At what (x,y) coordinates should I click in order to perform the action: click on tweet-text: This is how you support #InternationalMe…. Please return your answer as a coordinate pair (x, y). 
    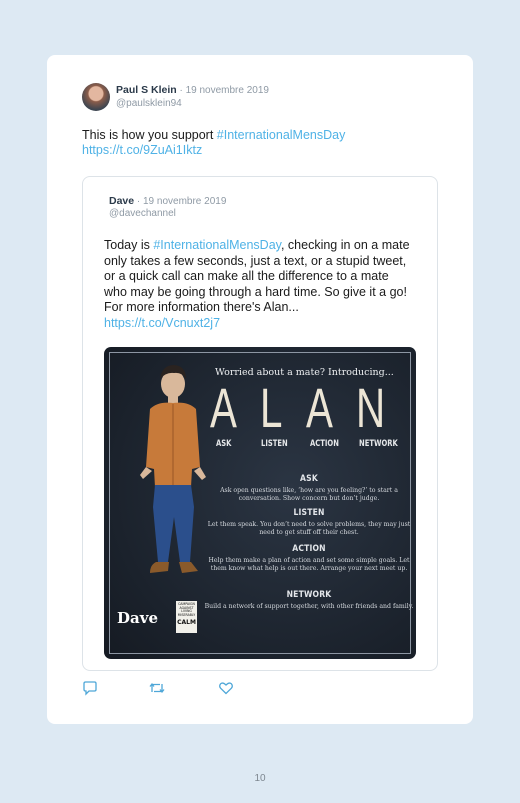
    Looking at the image, I should click on (257, 143).